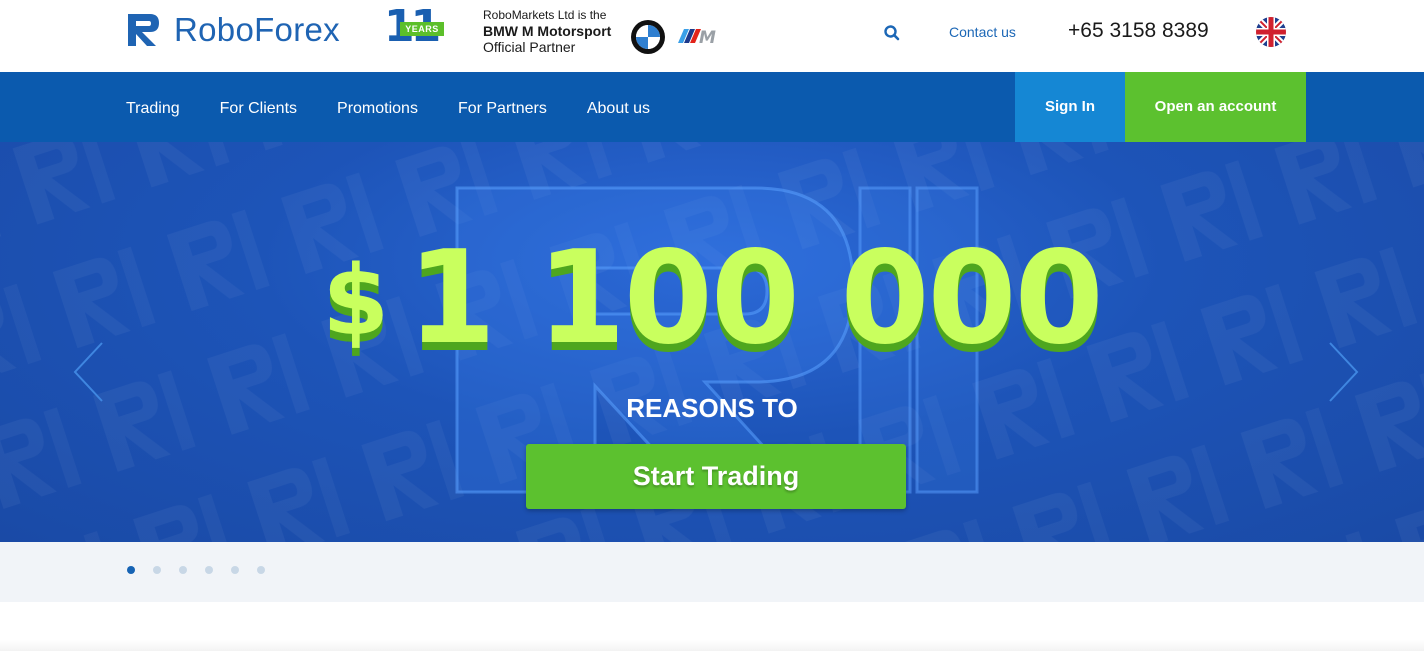 The image size is (1424, 651). What do you see at coordinates (982, 32) in the screenshot?
I see `contact-us-link: Contact us` at bounding box center [982, 32].